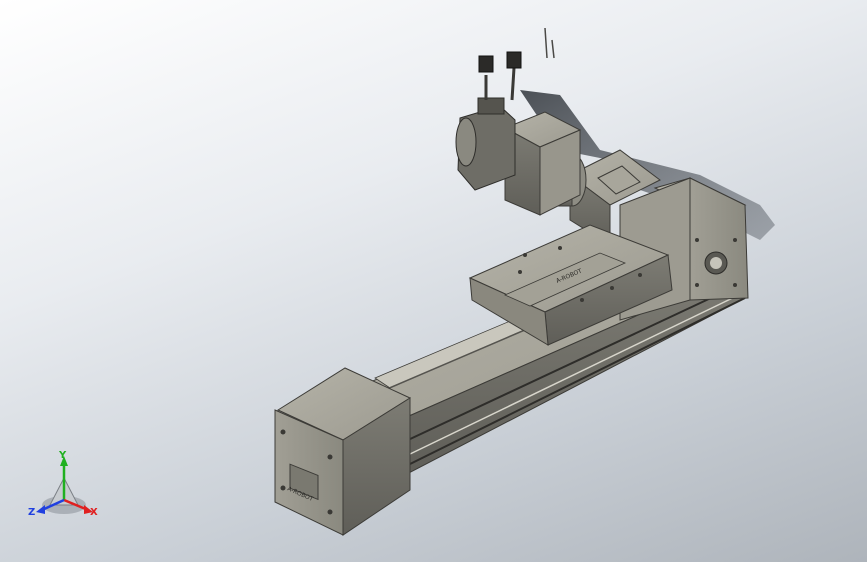 Image resolution: width=867 pixels, height=562 pixels. What do you see at coordinates (466, 142) in the screenshot?
I see `motor-rear-cap` at bounding box center [466, 142].